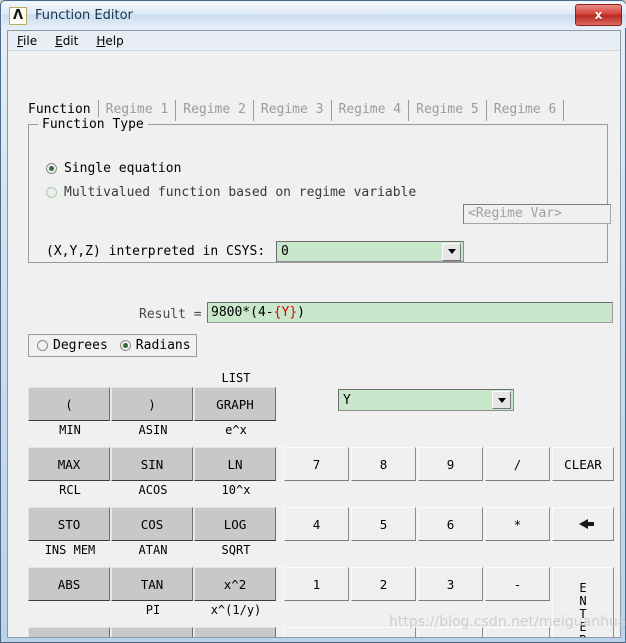 Image resolution: width=626 pixels, height=643 pixels. What do you see at coordinates (582, 635) in the screenshot?
I see `key-enter-char-4: R` at bounding box center [582, 635].